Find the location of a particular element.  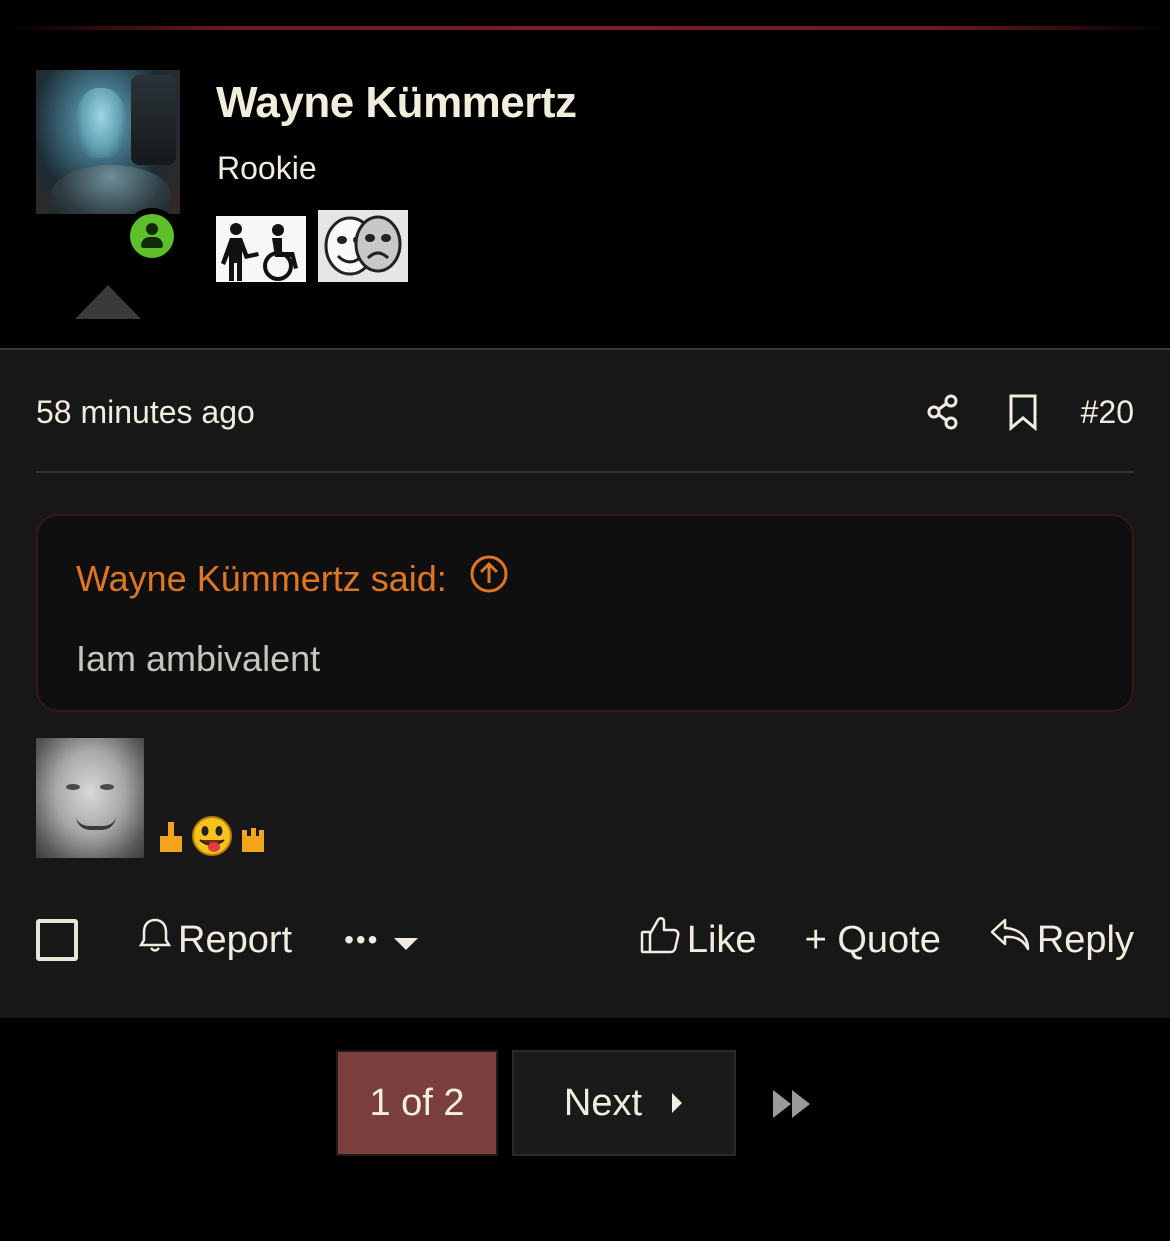

bookmark-icon is located at coordinates (1023, 412).